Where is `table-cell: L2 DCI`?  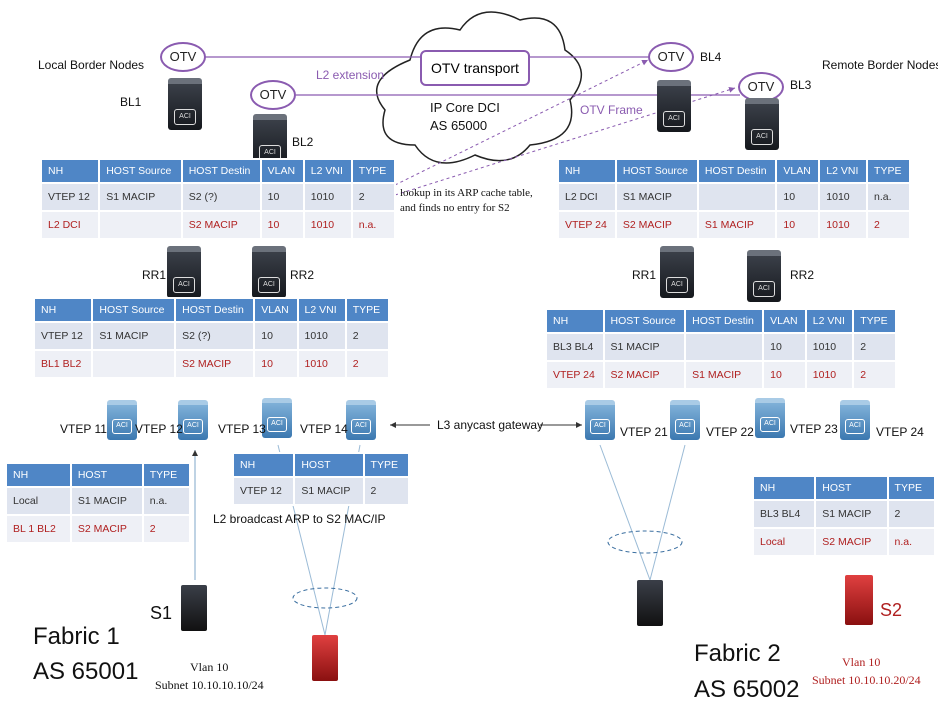 table-cell: L2 DCI is located at coordinates (587, 197).